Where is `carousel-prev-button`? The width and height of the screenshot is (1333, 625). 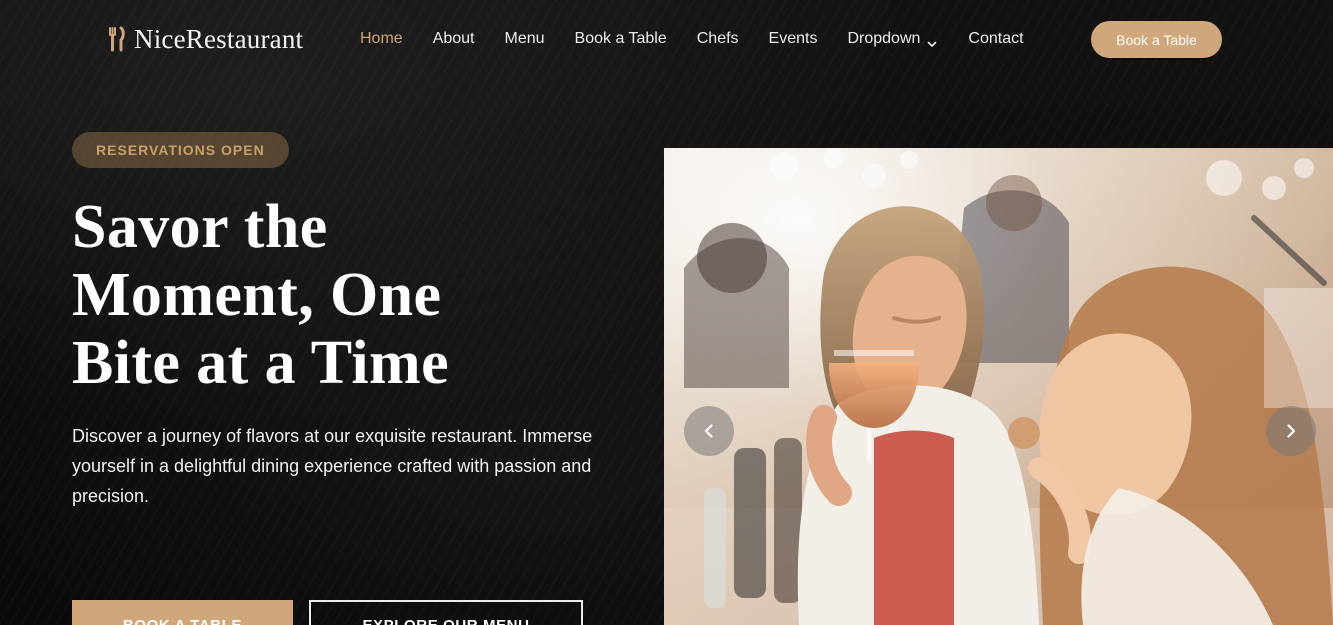
carousel-prev-button is located at coordinates (709, 431).